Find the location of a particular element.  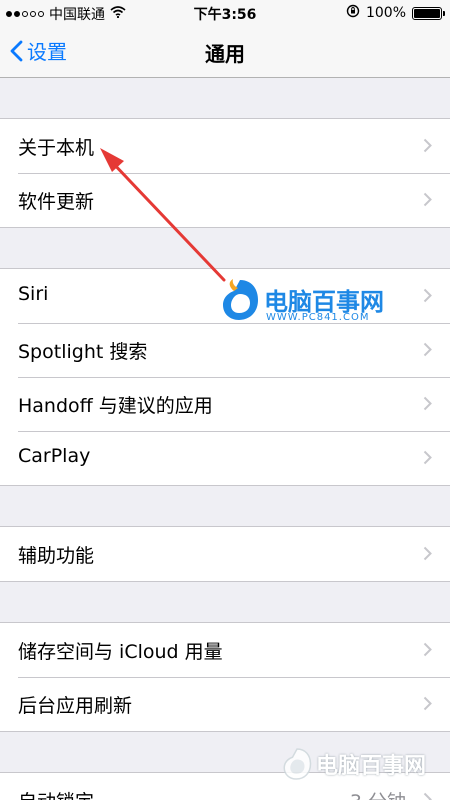

battery-icon is located at coordinates (428, 13).